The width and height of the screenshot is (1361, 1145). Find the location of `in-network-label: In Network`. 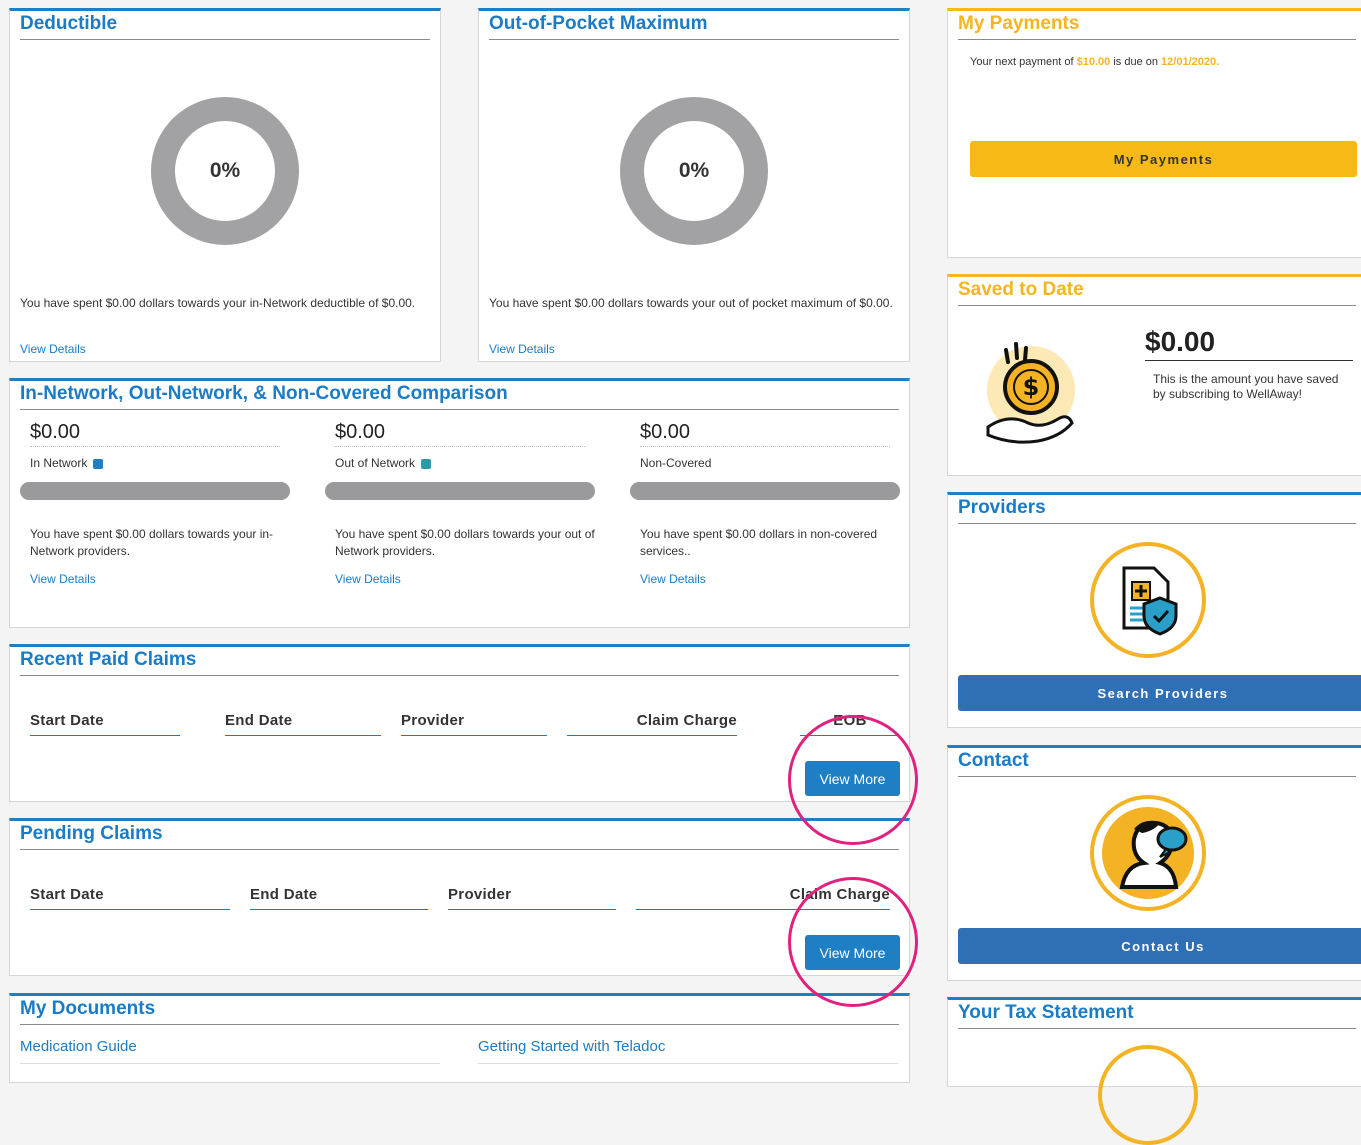

in-network-label: In Network is located at coordinates (67, 463).